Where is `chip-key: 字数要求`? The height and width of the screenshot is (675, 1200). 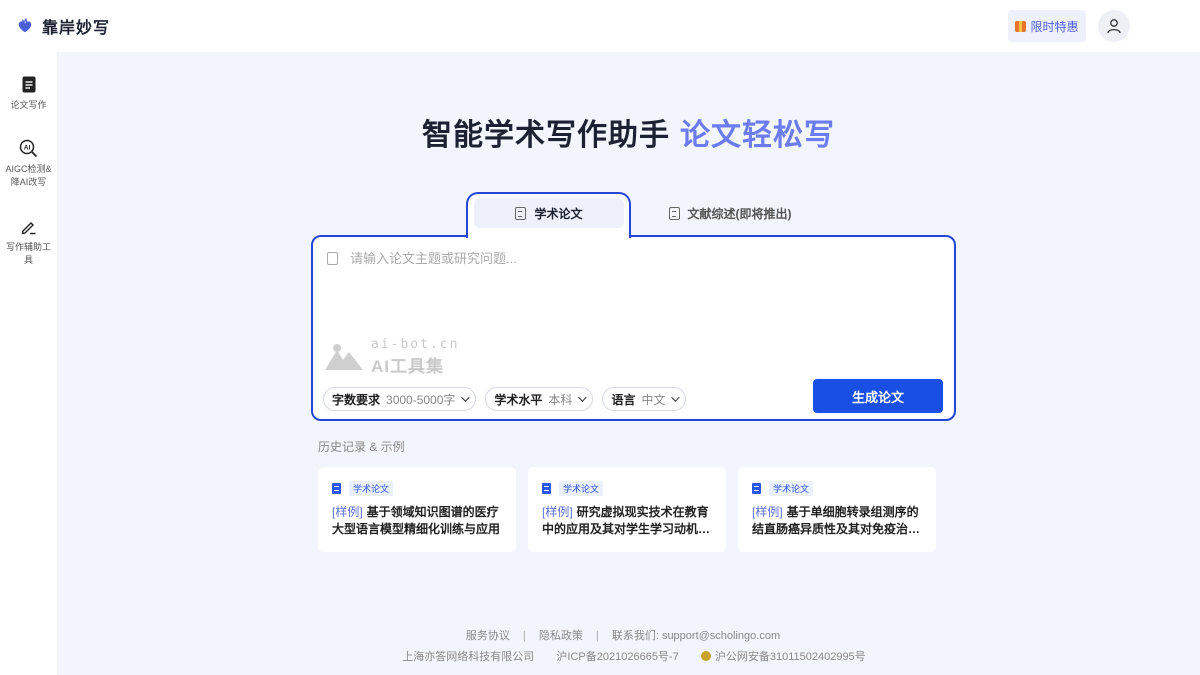
chip-key: 字数要求 is located at coordinates (356, 399).